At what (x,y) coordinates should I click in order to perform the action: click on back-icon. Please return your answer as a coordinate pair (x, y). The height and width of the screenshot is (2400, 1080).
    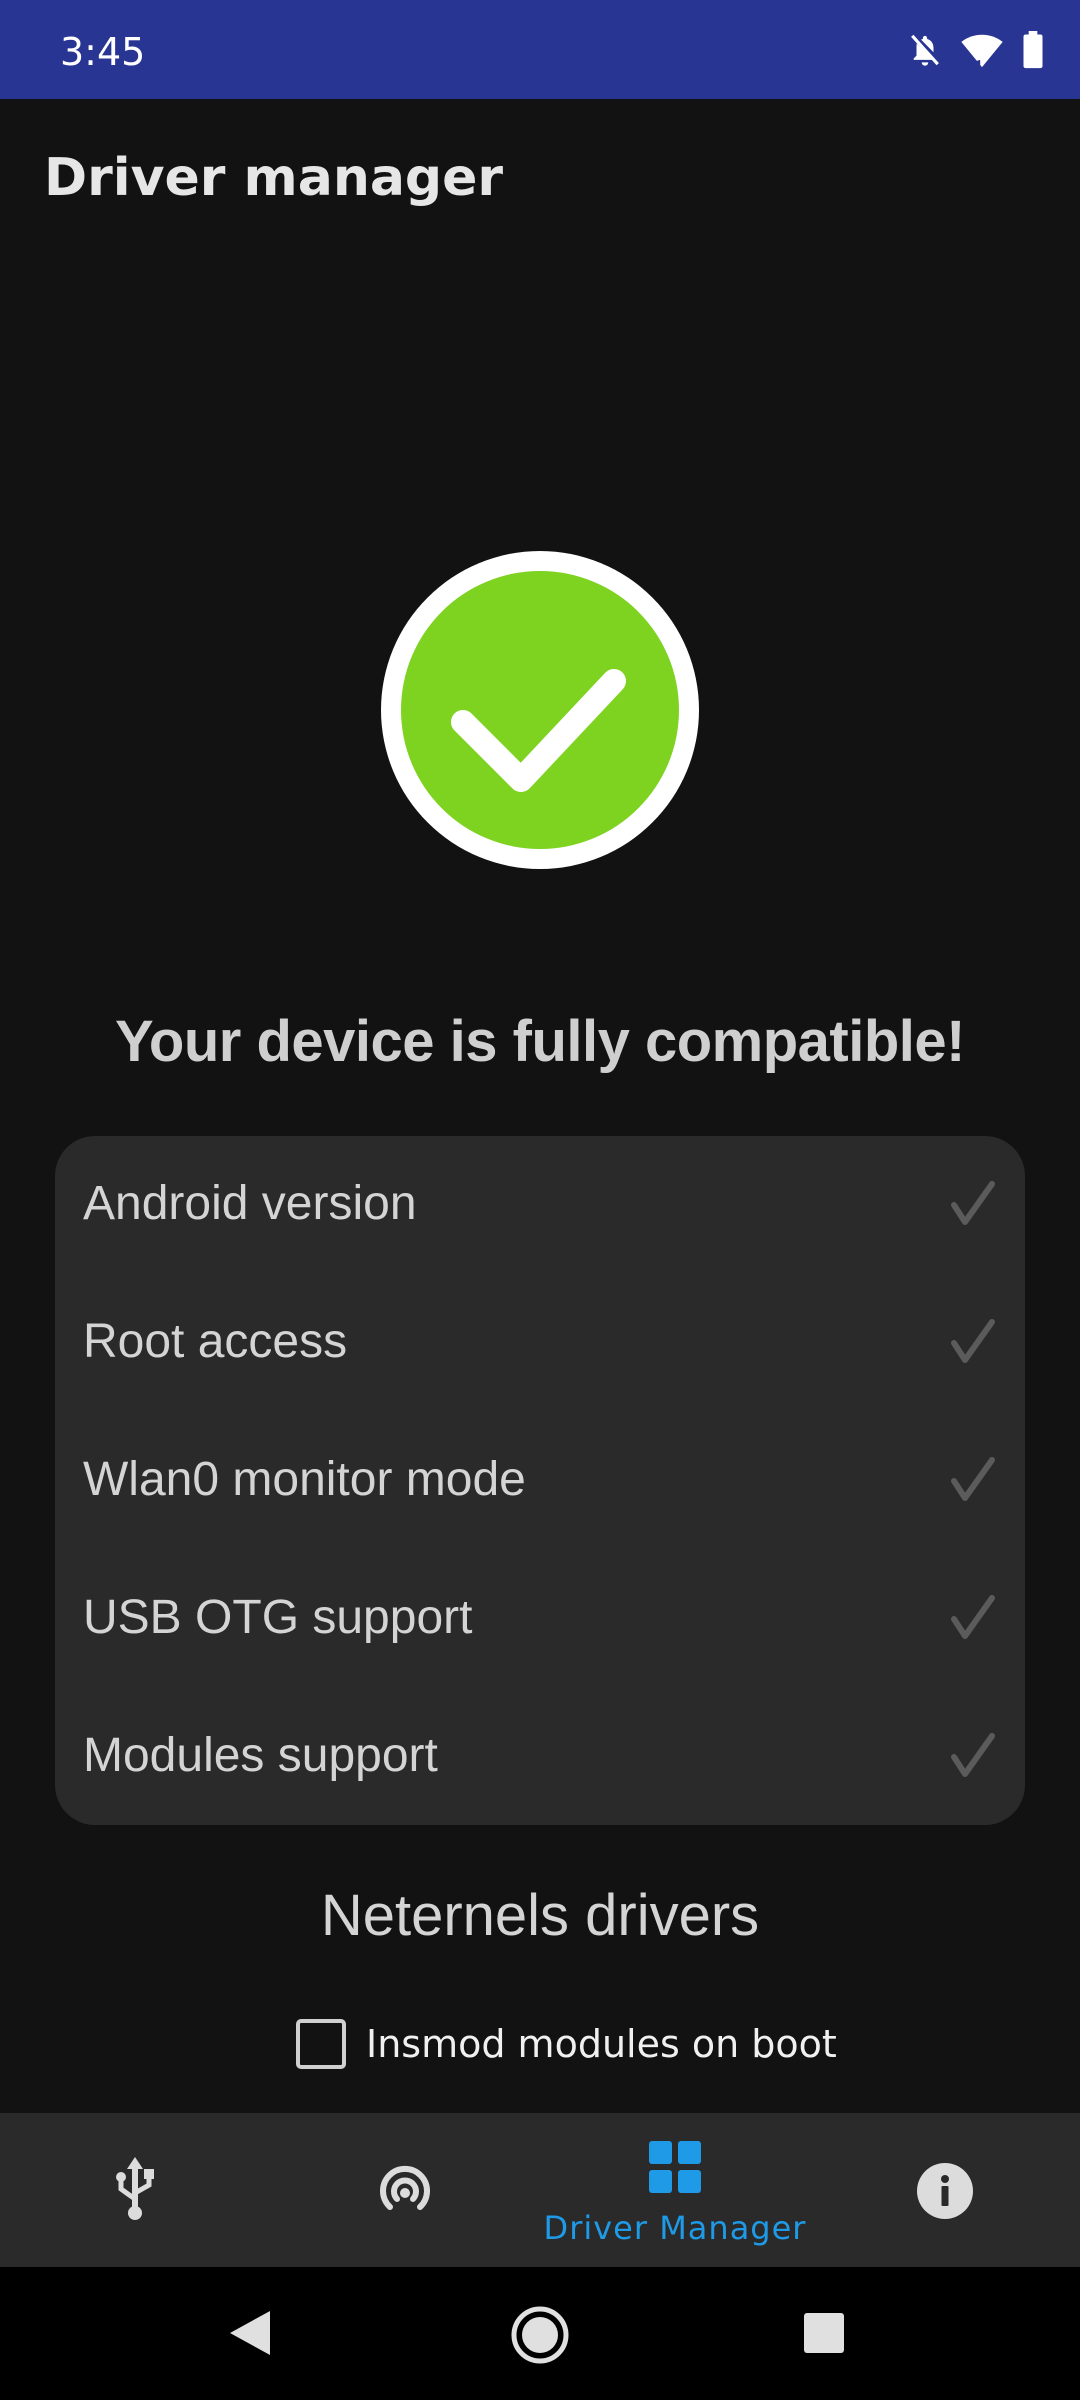
    Looking at the image, I should click on (250, 2333).